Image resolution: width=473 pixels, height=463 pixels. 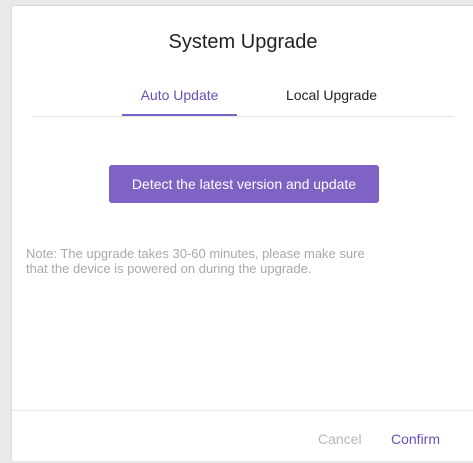 I want to click on dialog-footer: Cancel Confirm, so click(x=242, y=436).